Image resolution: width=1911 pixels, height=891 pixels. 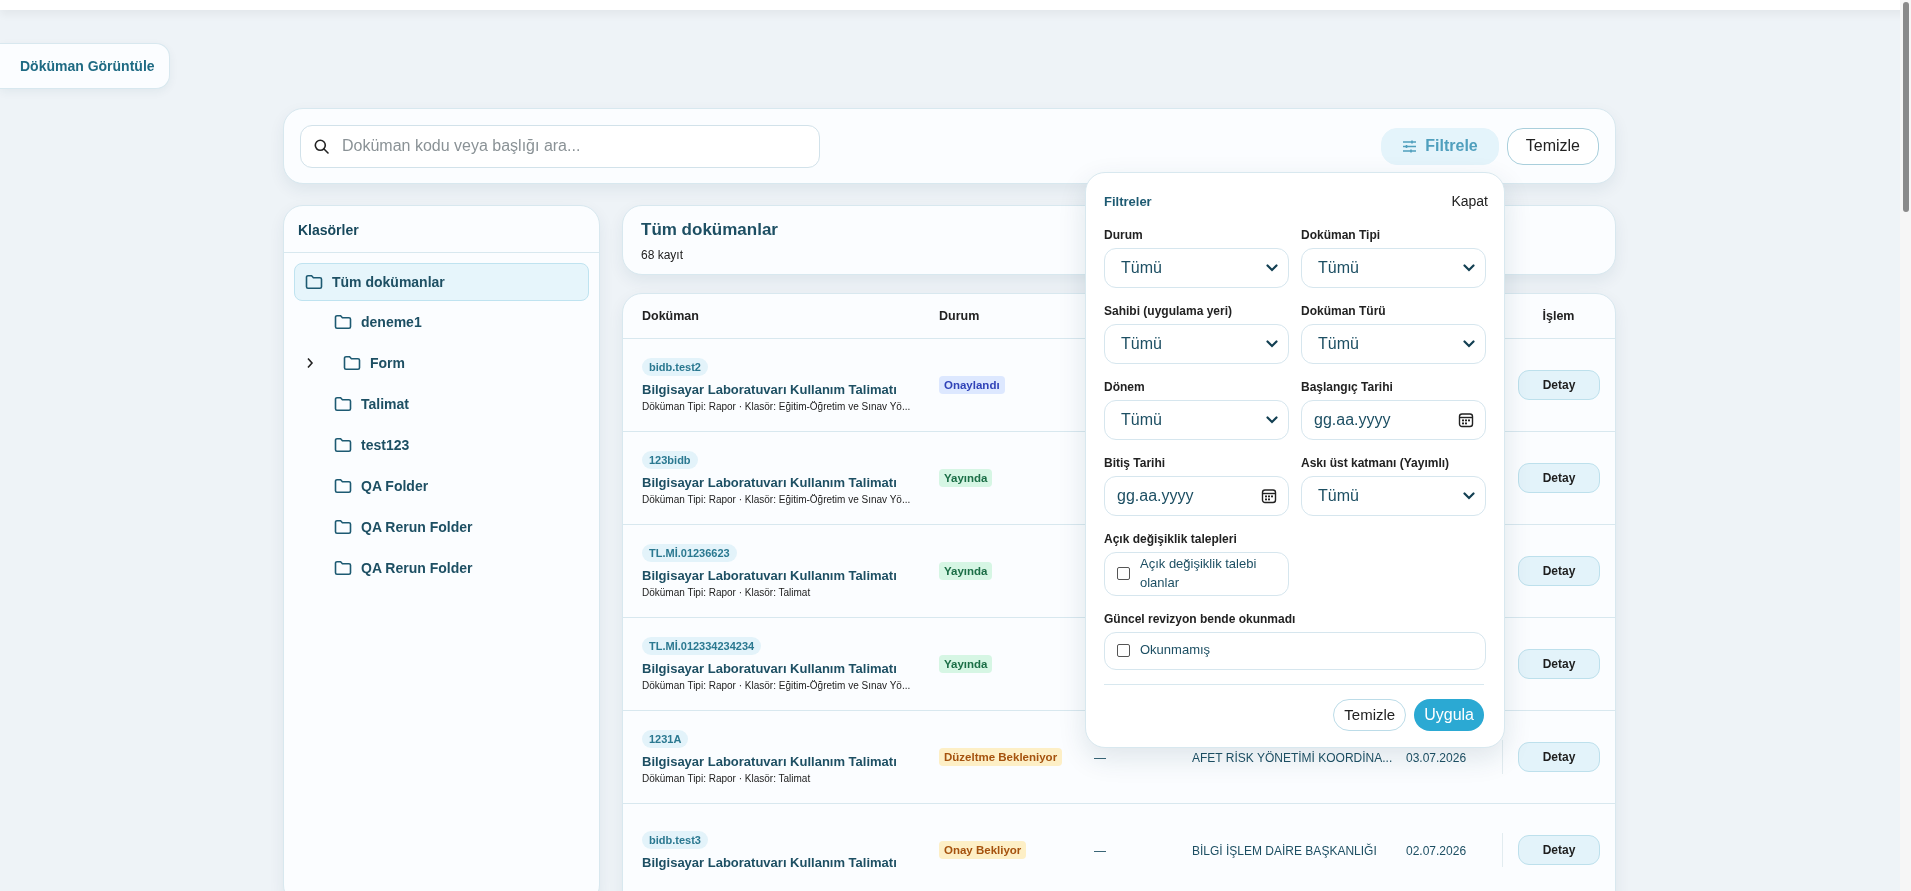 I want to click on field-label: Güncel revizyon bende okunmadı, so click(x=1200, y=618).